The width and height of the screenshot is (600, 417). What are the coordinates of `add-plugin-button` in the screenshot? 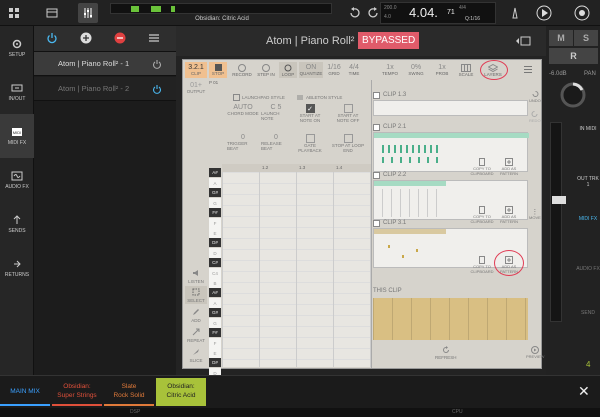 It's located at (86, 39).